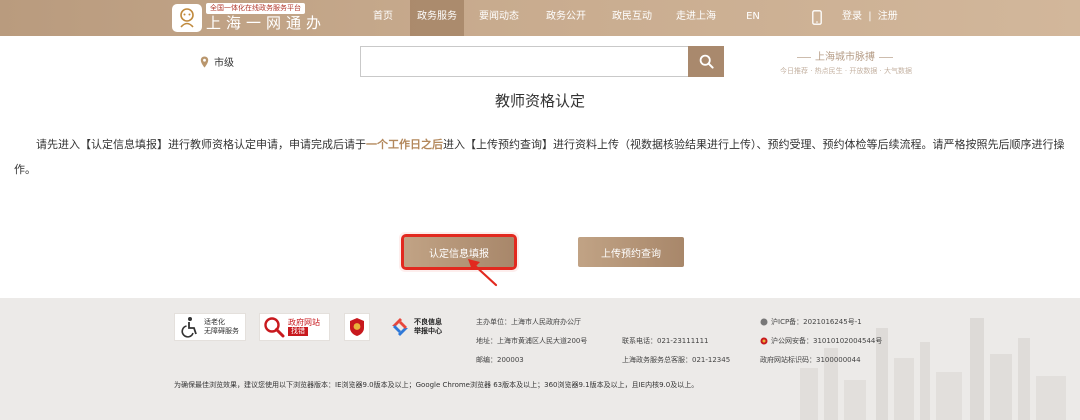 The width and height of the screenshot is (1080, 420). What do you see at coordinates (500, 360) in the screenshot?
I see `footer-postcode: 邮编：200003` at bounding box center [500, 360].